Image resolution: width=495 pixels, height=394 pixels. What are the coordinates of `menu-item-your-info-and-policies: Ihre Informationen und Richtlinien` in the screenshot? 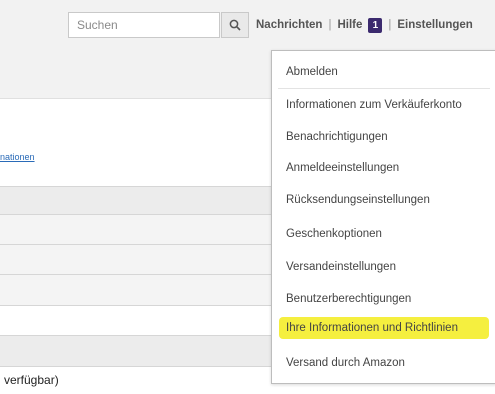 It's located at (372, 328).